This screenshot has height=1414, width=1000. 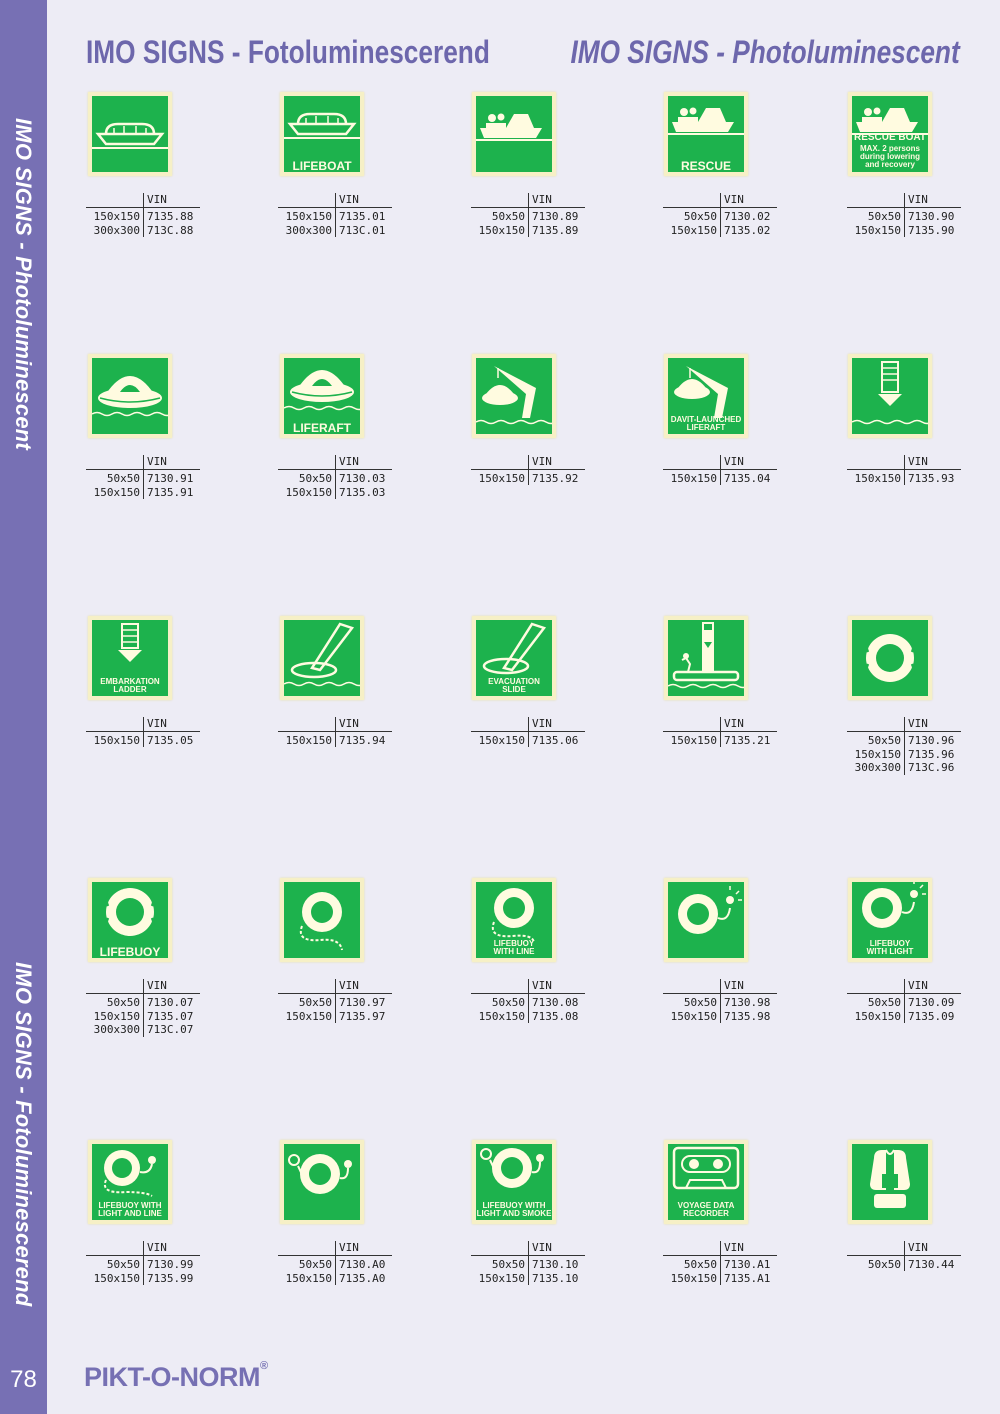 What do you see at coordinates (170, 216) in the screenshot?
I see `table-article-code: 7135.88` at bounding box center [170, 216].